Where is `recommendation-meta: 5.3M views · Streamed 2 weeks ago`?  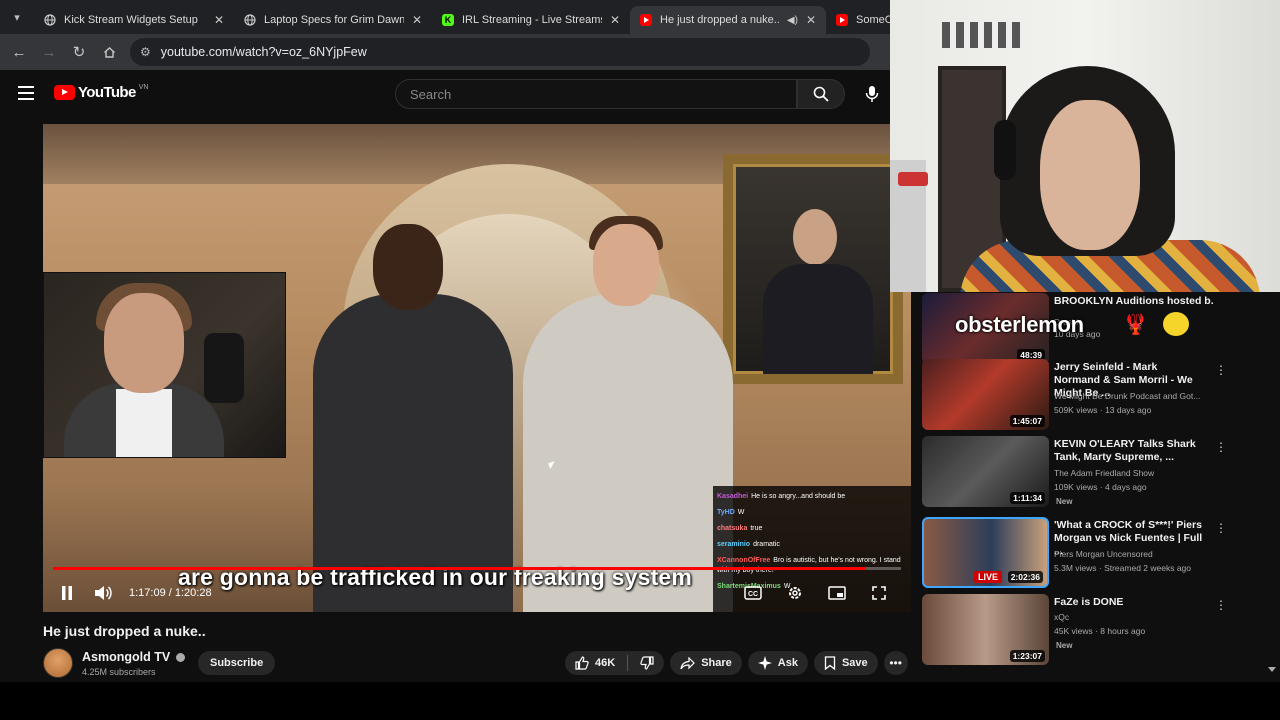 recommendation-meta: 5.3M views · Streamed 2 weeks ago is located at coordinates (1123, 568).